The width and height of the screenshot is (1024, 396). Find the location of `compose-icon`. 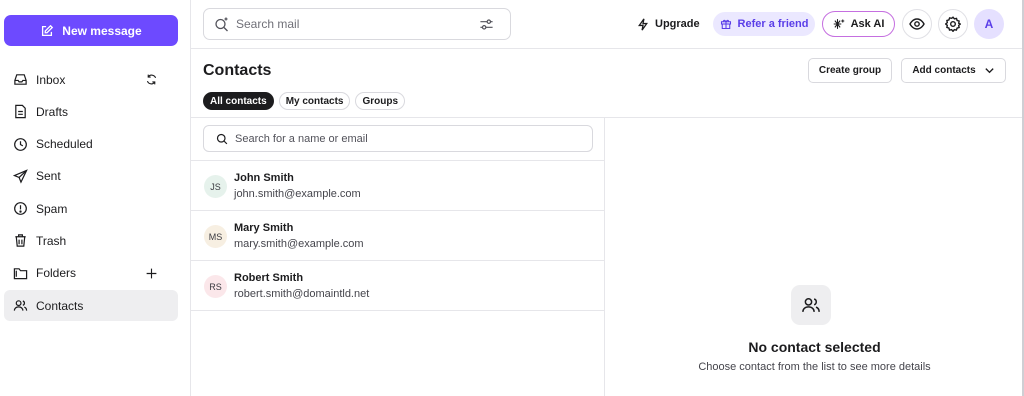

compose-icon is located at coordinates (48, 30).